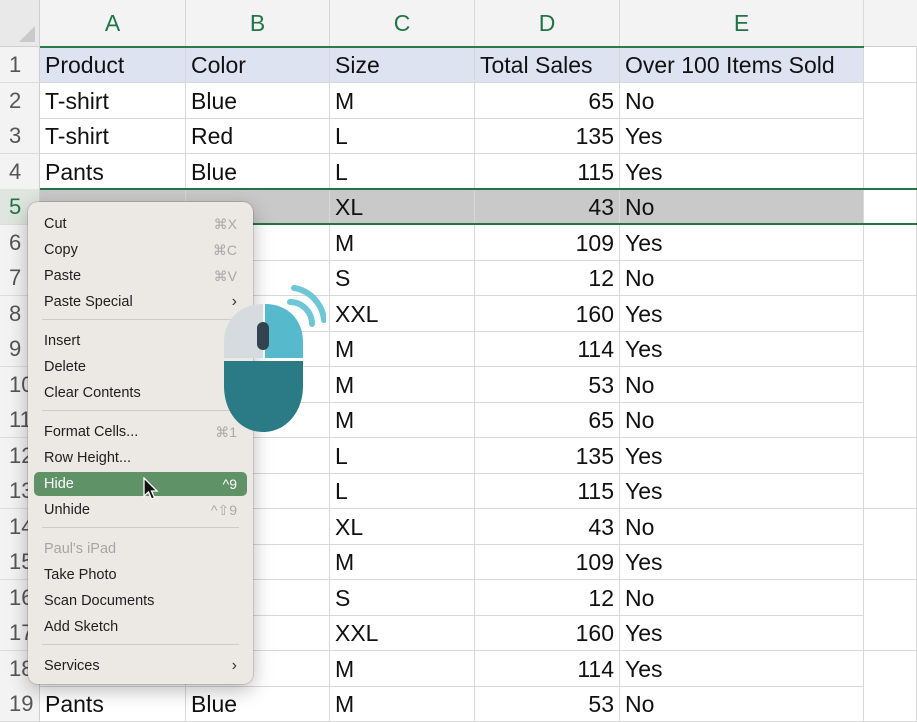  Describe the element at coordinates (140, 224) in the screenshot. I see `menu-item-cut: Cut ⌘X` at that location.